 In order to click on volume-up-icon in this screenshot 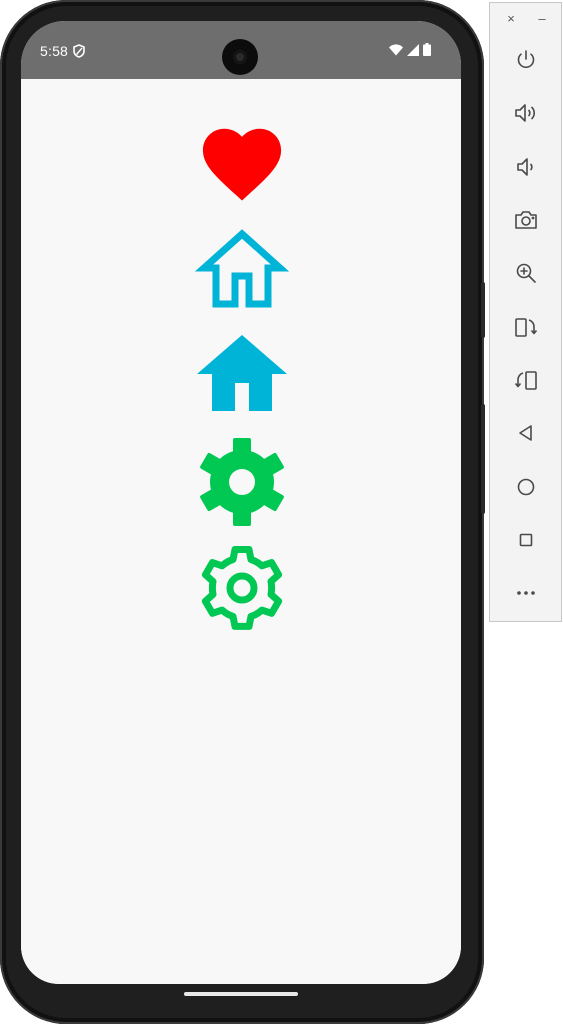, I will do `click(526, 113)`.